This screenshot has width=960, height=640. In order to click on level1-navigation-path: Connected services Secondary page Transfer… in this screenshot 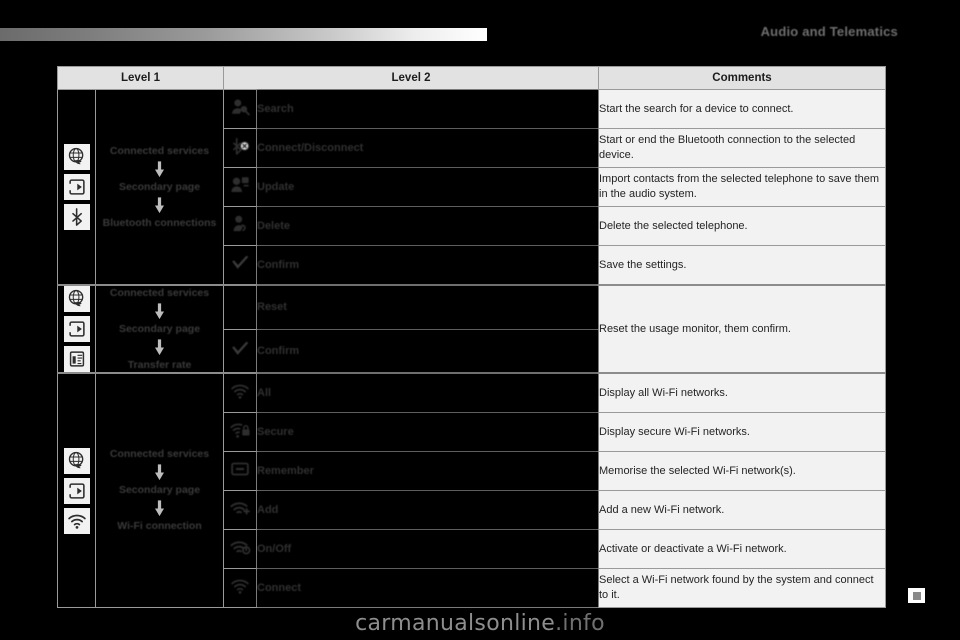, I will do `click(159, 329)`.